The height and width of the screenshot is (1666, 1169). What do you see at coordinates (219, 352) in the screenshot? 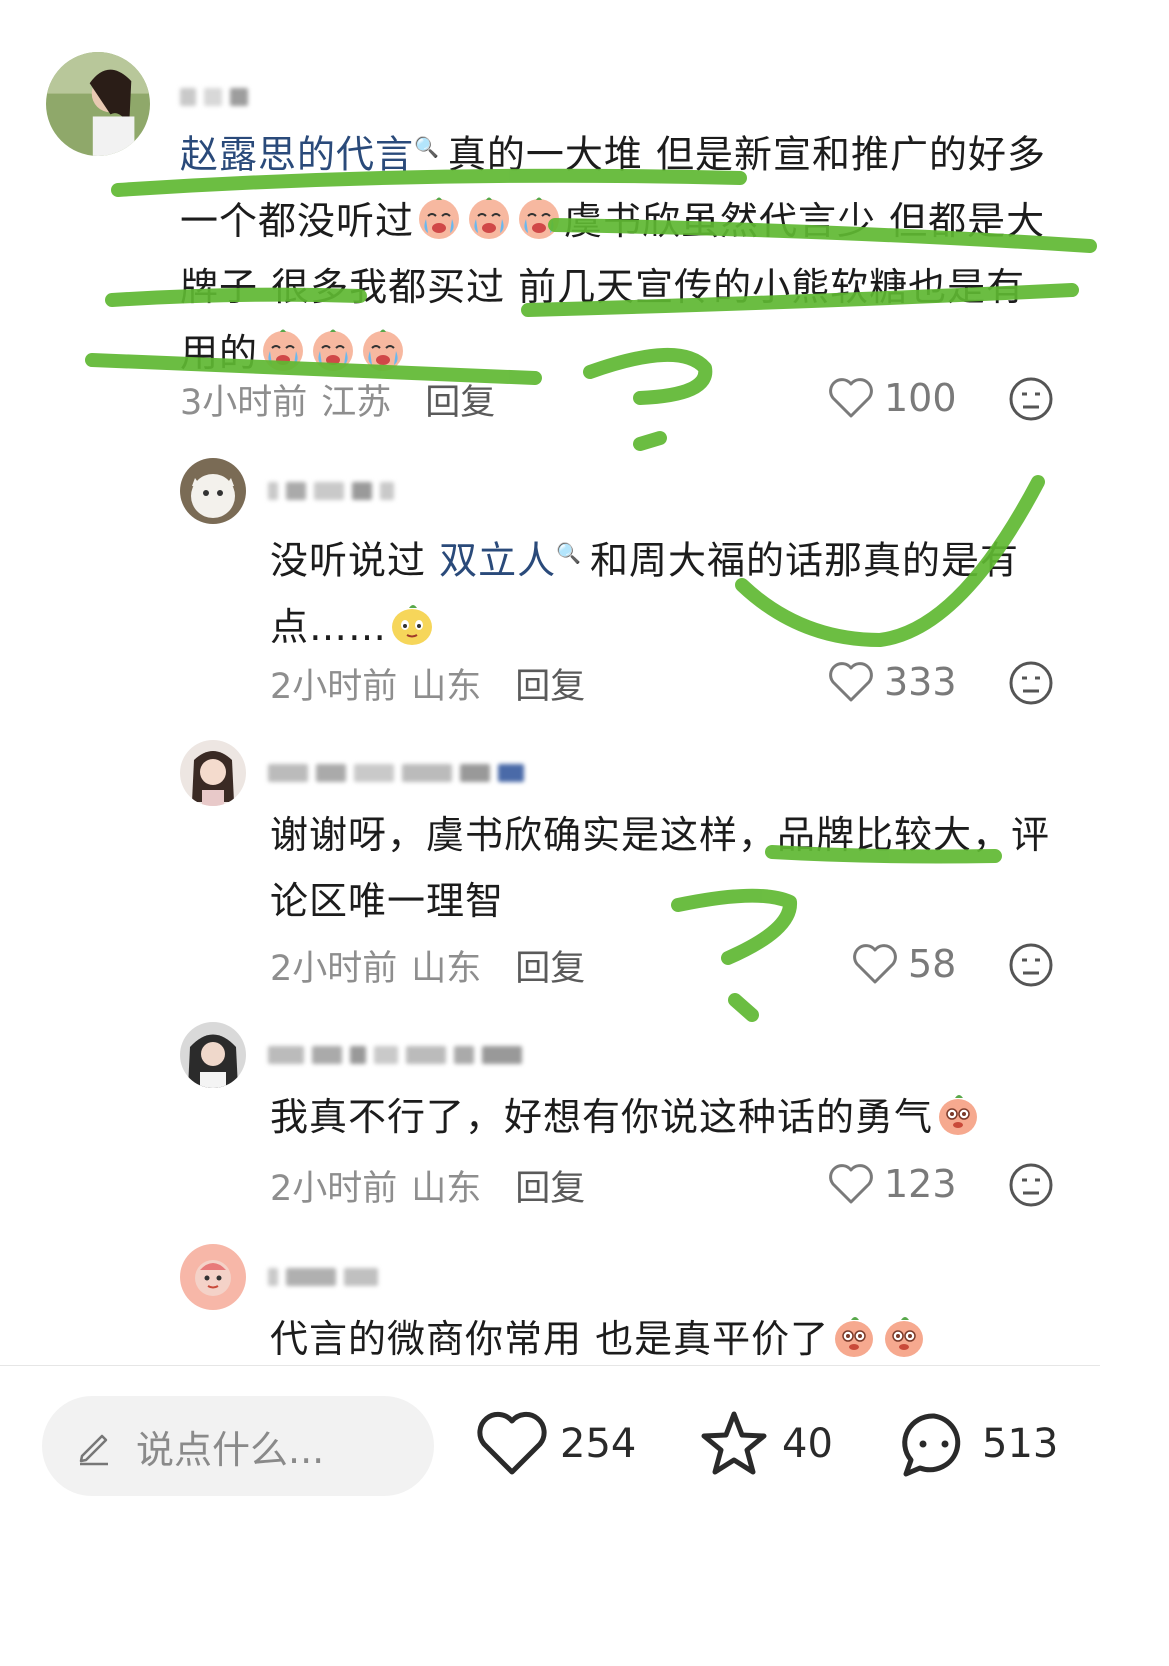
I see `comment-text-part: 用的` at bounding box center [219, 352].